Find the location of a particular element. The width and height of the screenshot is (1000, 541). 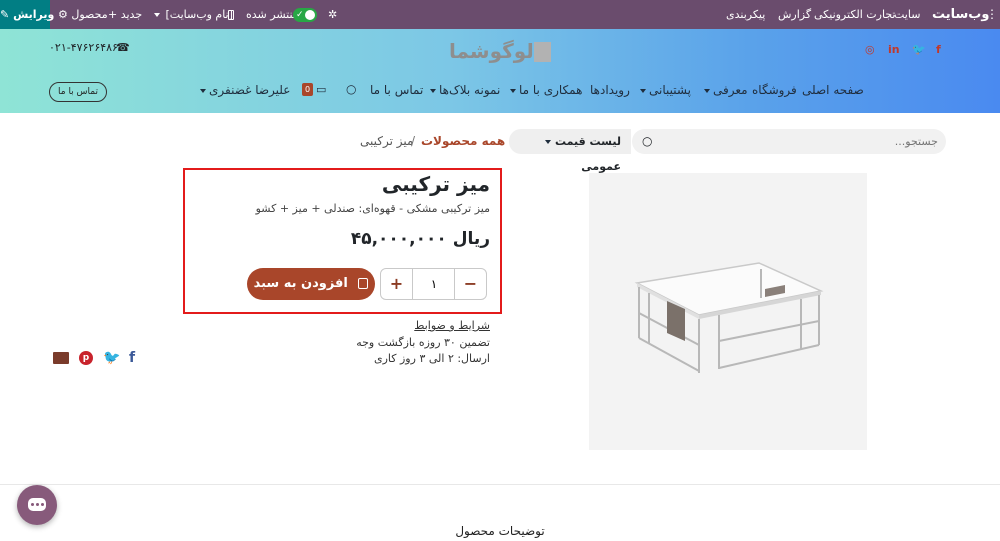

gear-icon: ⚙ is located at coordinates (63, 14).